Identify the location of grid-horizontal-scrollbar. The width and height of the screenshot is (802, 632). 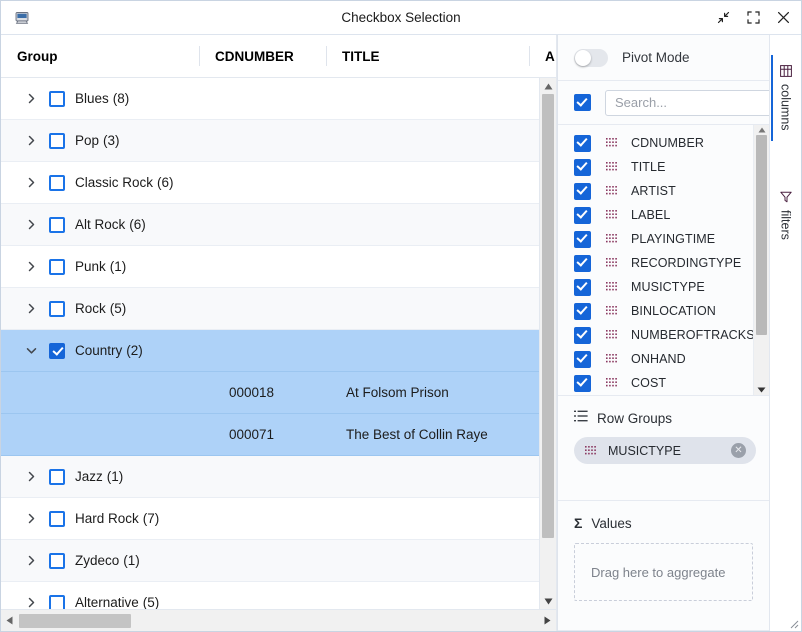
(278, 620).